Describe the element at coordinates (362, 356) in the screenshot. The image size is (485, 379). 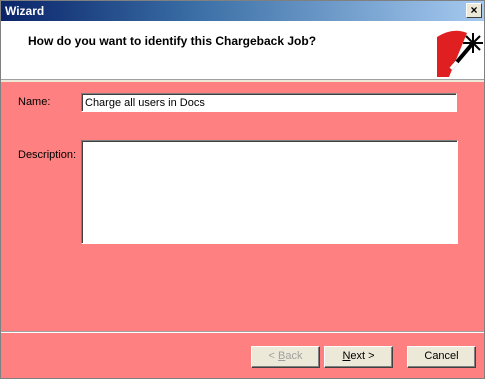
I see `next-rest: ext >` at that location.